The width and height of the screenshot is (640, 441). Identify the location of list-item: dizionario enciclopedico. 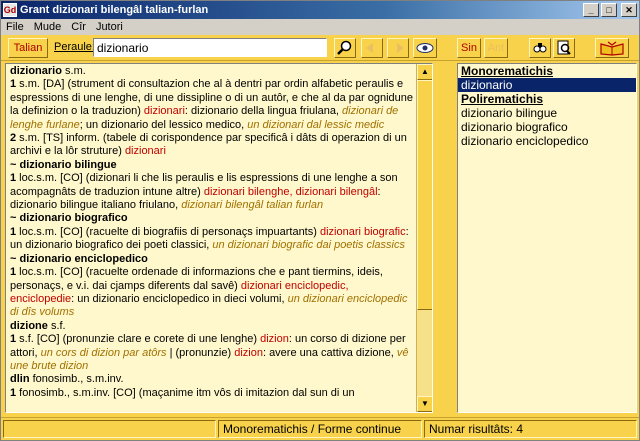
(547, 141).